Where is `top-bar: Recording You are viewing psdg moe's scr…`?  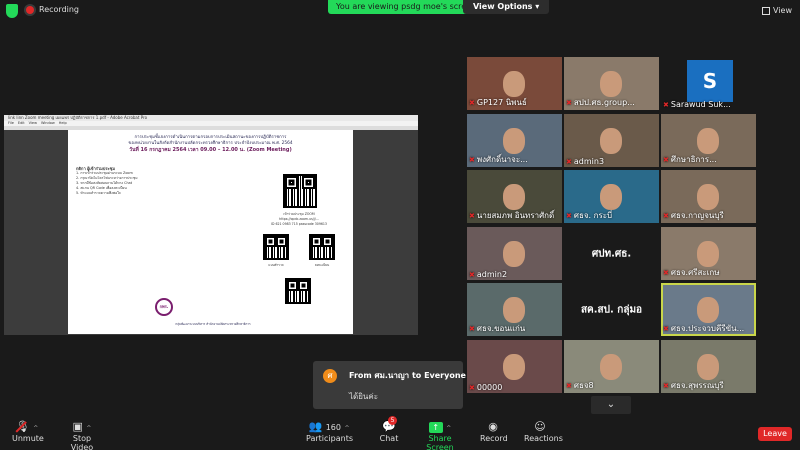
top-bar: Recording You are viewing psdg moe's scr… is located at coordinates (400, 12).